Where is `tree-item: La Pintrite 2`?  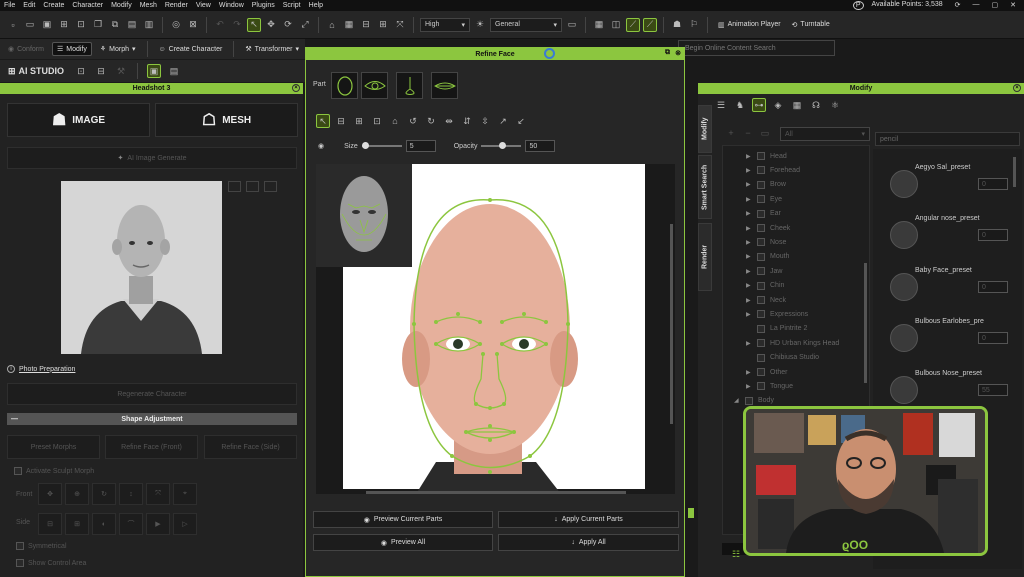 tree-item: La Pintrite 2 is located at coordinates (776, 329).